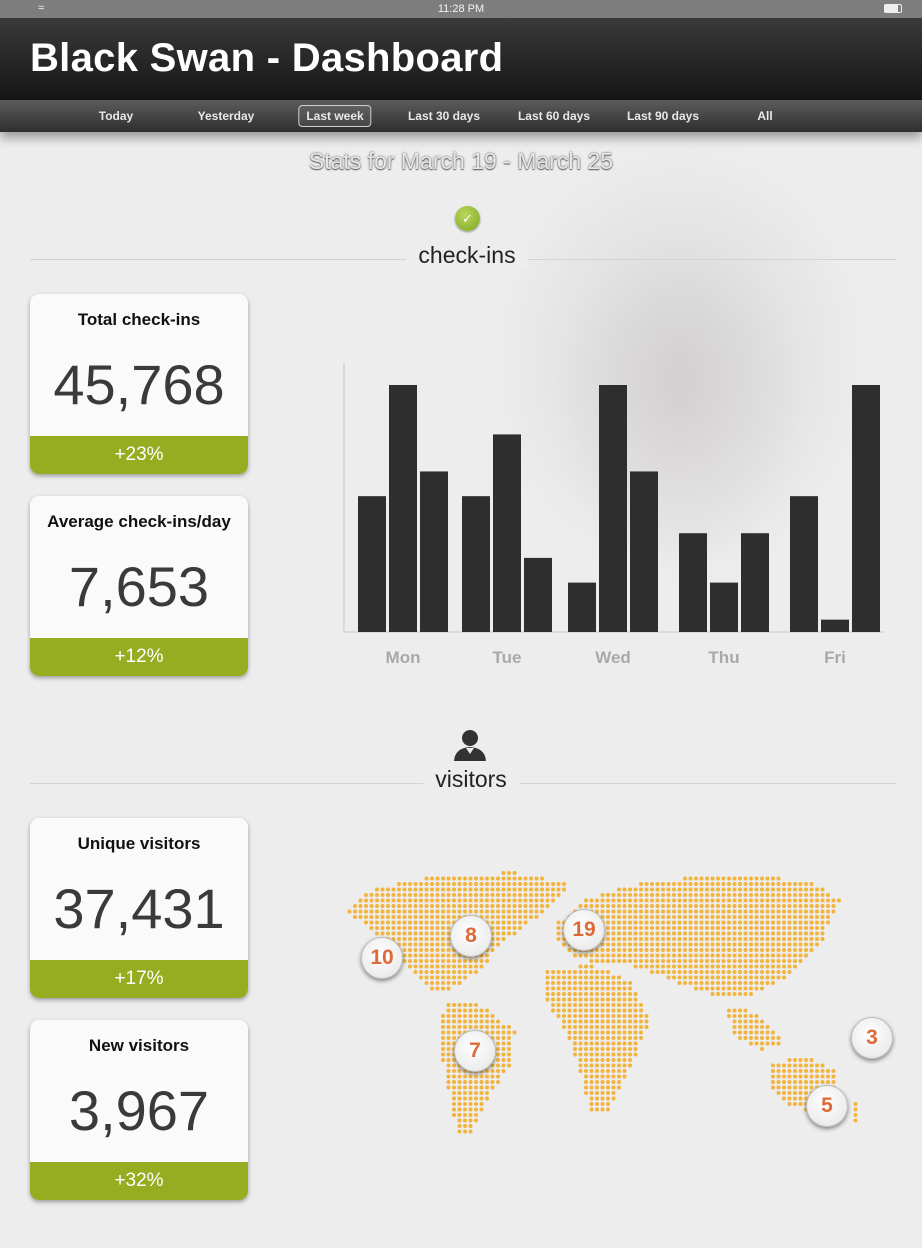 This screenshot has height=1248, width=922. Describe the element at coordinates (139, 319) in the screenshot. I see `card-label: Total check-ins` at that location.